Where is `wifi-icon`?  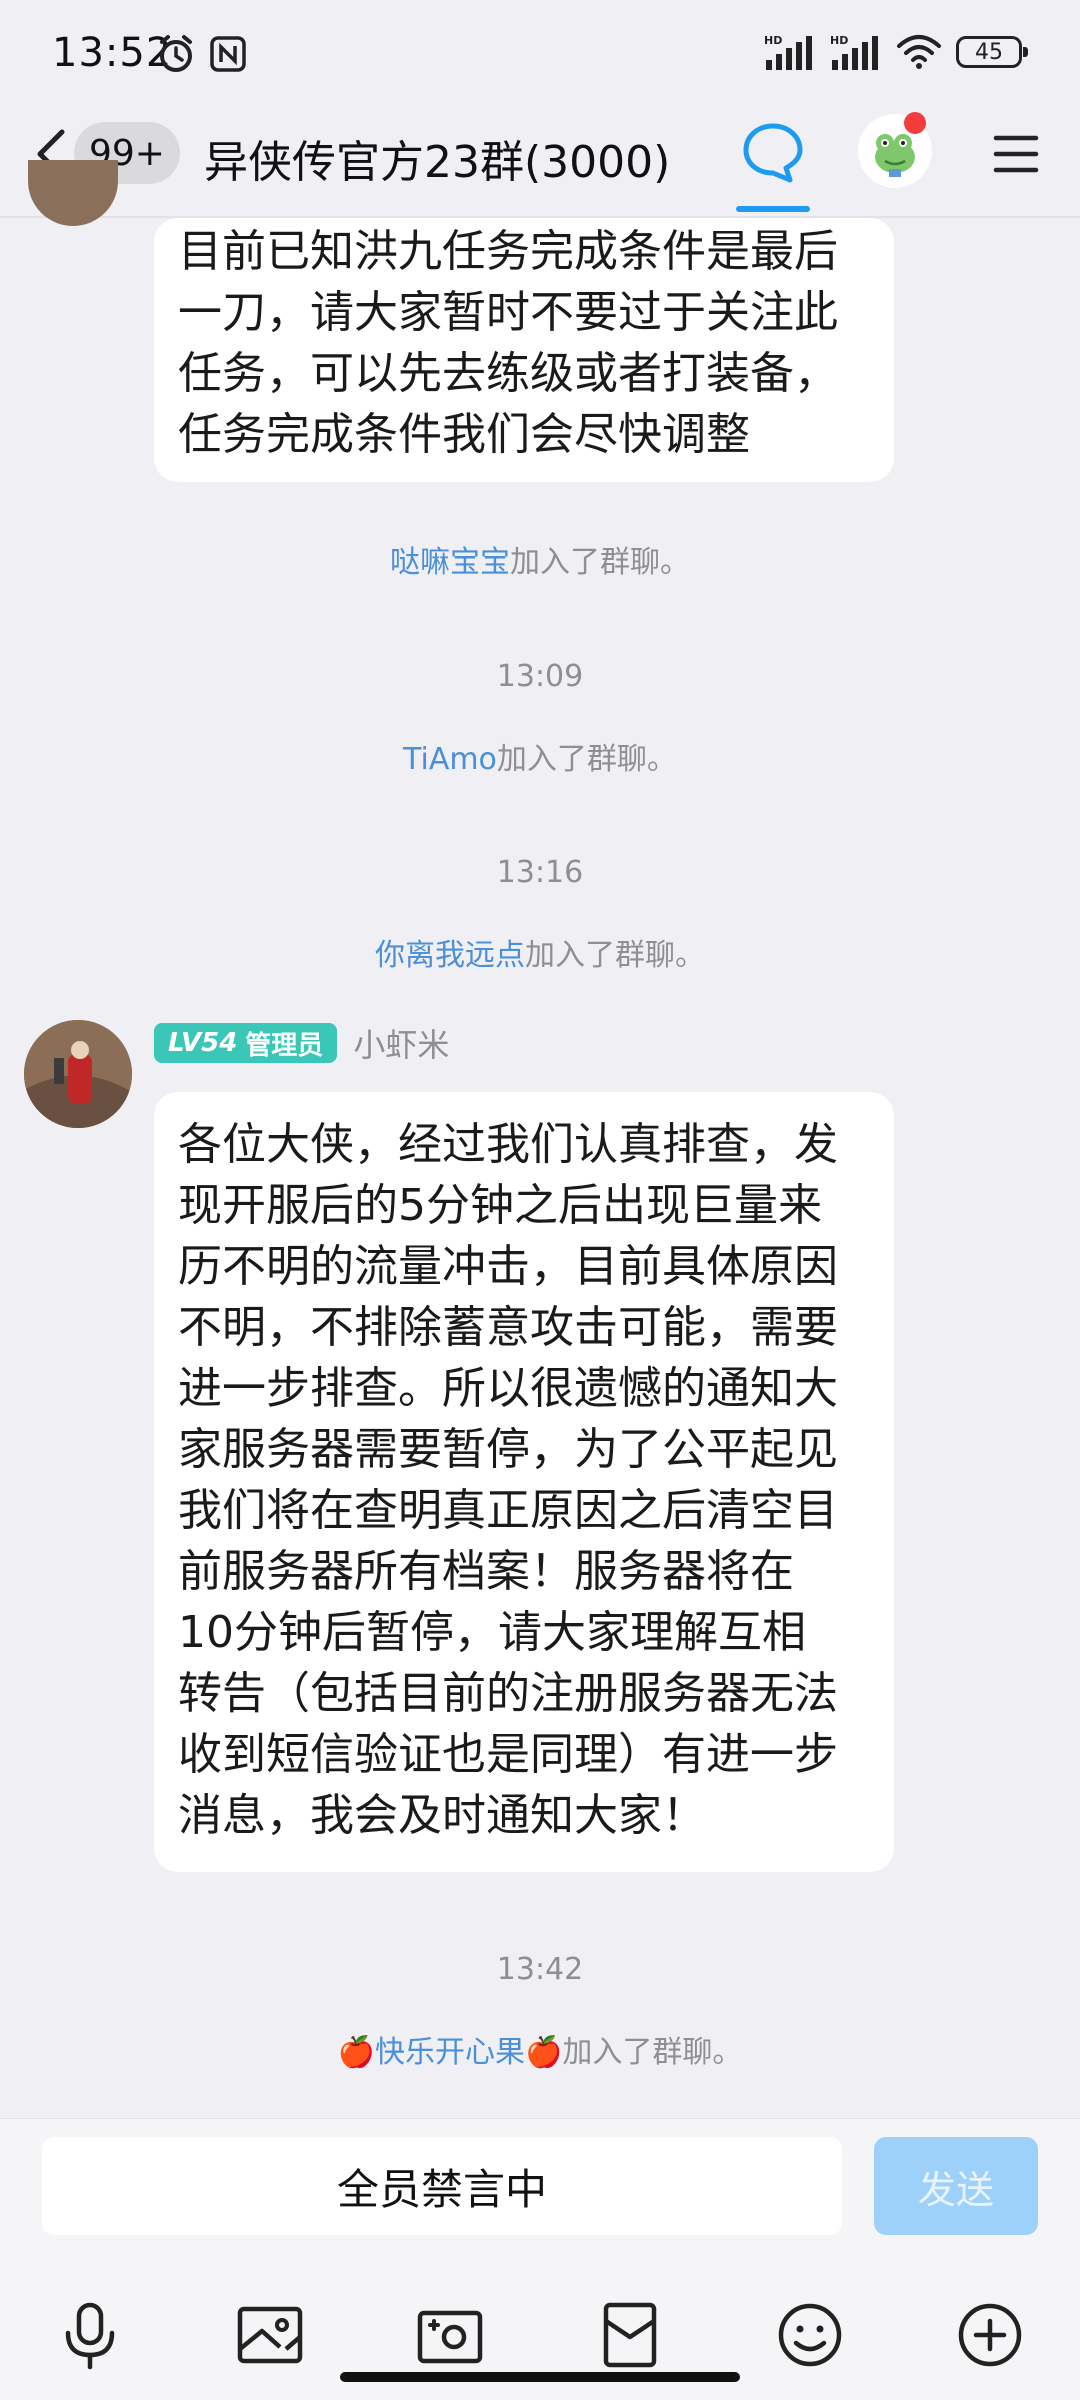
wifi-icon is located at coordinates (919, 52).